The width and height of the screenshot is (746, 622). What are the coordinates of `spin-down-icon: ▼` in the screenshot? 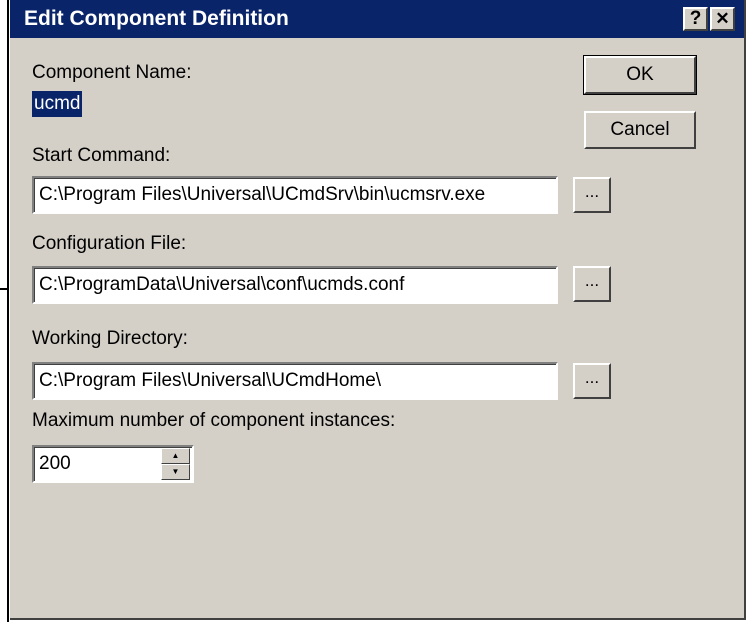 It's located at (175, 472).